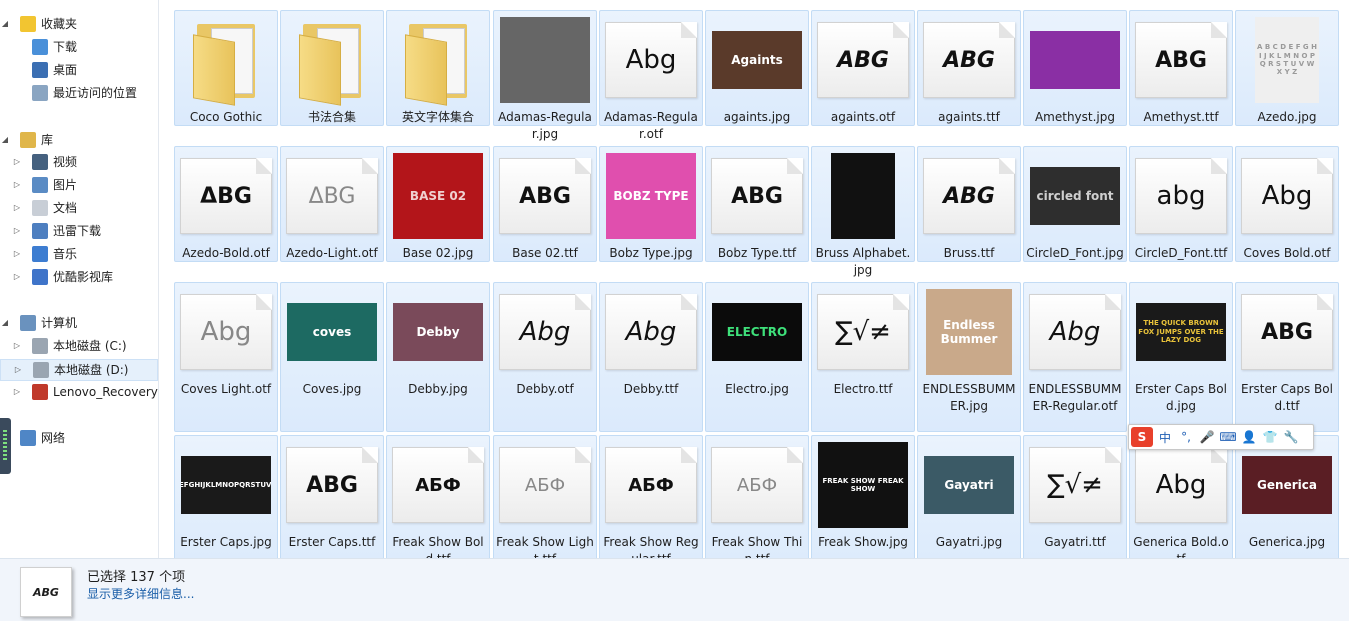  What do you see at coordinates (78, 231) in the screenshot?
I see `nav-library-item: ▷ 迅雷下载` at bounding box center [78, 231].